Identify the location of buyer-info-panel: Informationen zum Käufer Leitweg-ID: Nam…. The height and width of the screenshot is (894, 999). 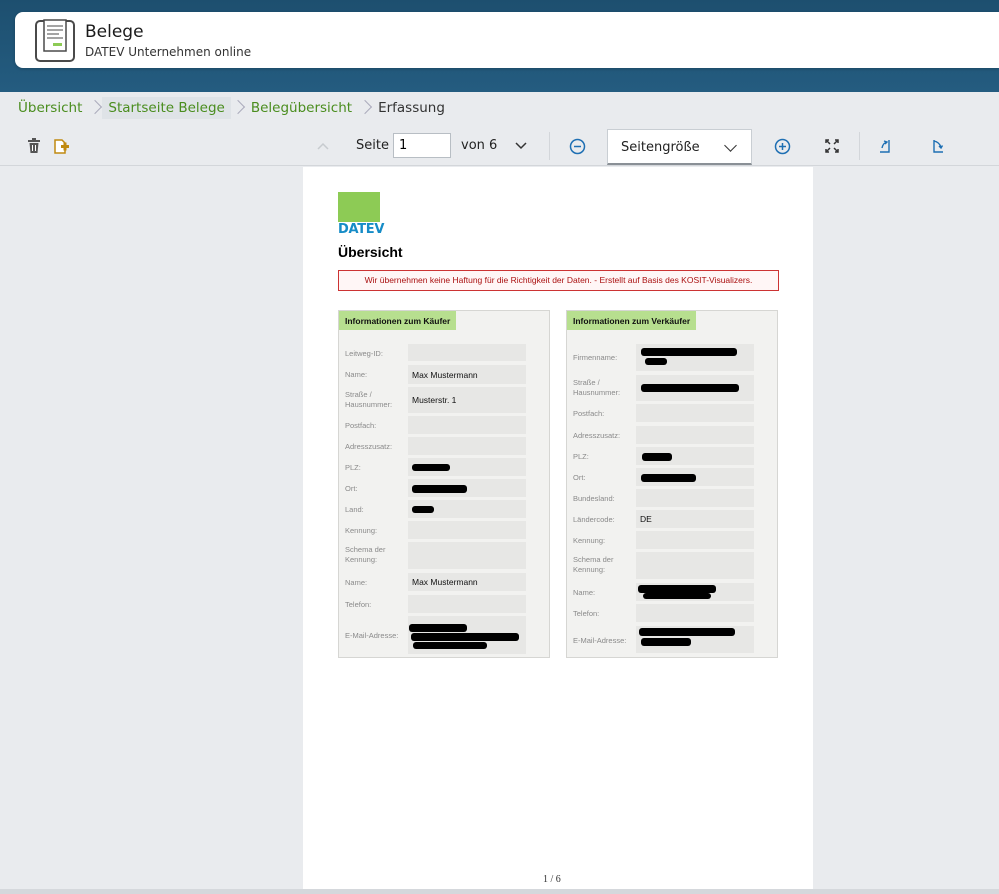
(444, 484).